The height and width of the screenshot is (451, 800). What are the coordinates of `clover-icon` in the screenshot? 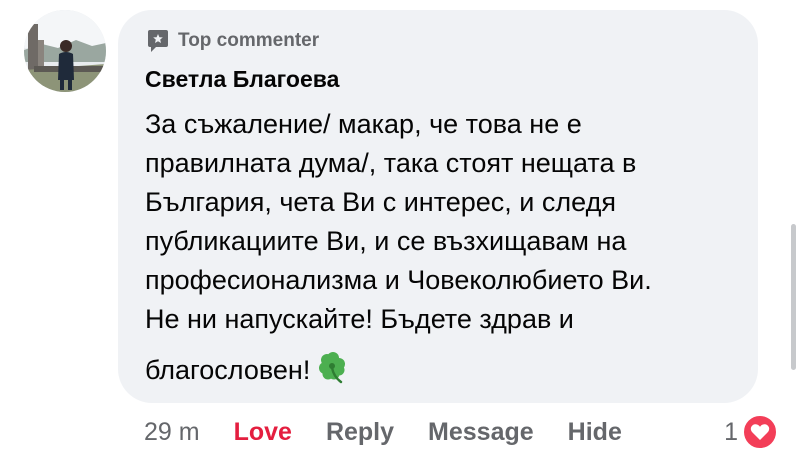 It's located at (332, 372).